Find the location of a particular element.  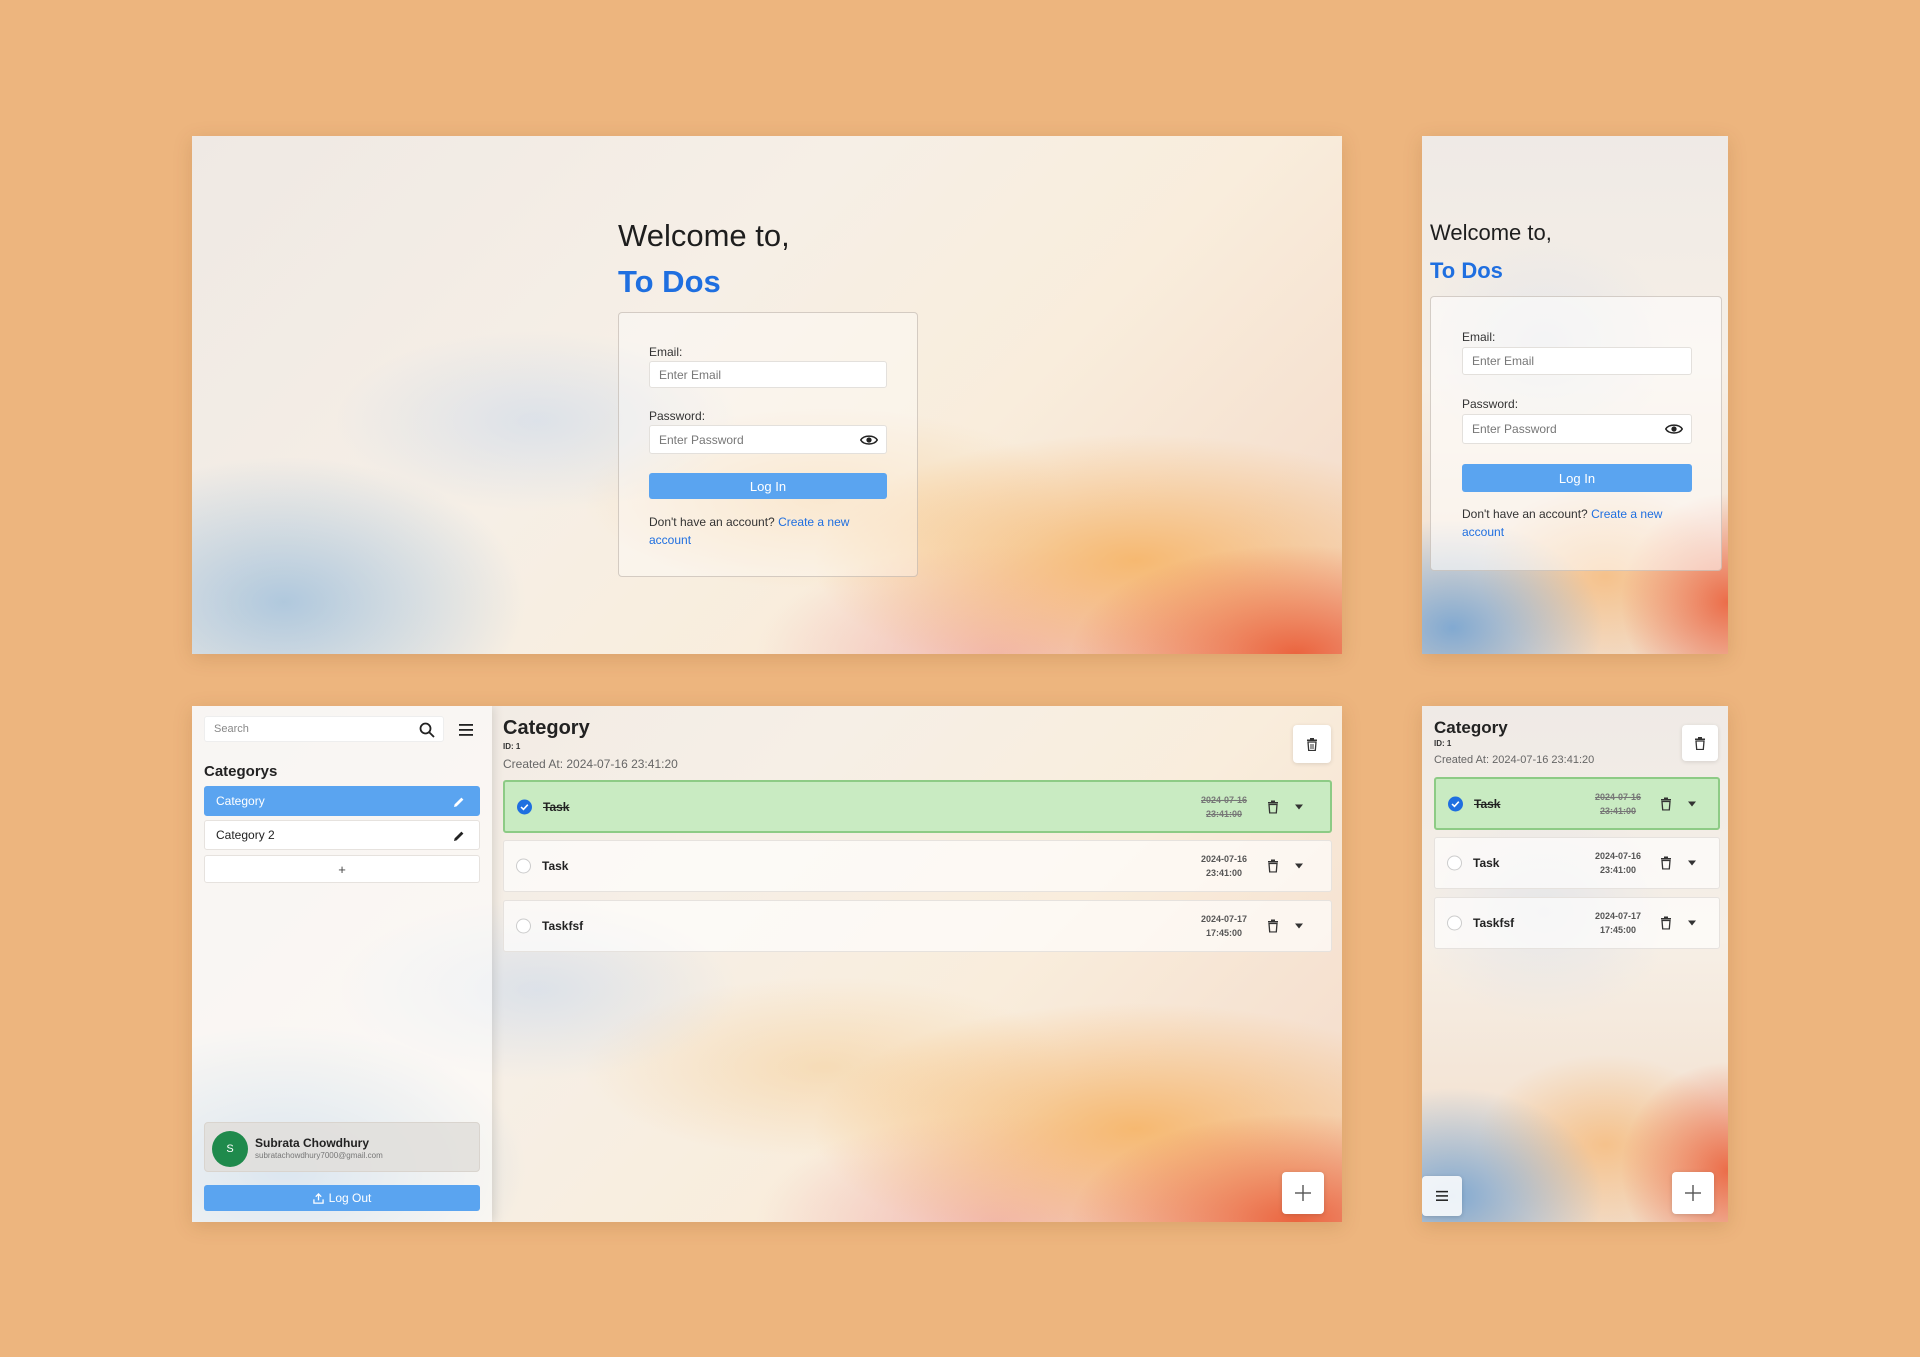

logout-button: Log Out is located at coordinates (342, 1198).